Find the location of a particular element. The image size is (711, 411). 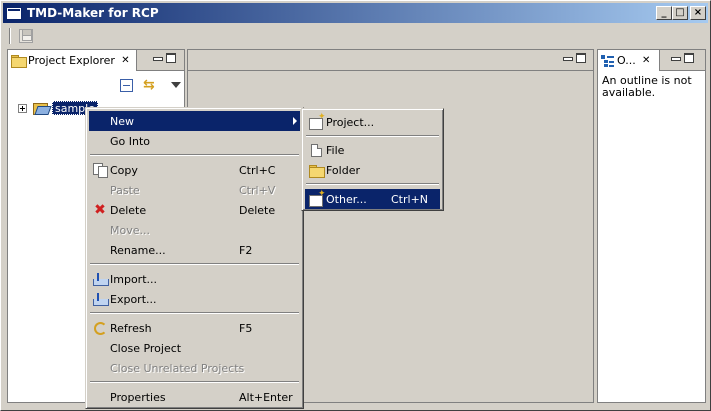

menu-item-accel: F5 is located at coordinates (246, 328).